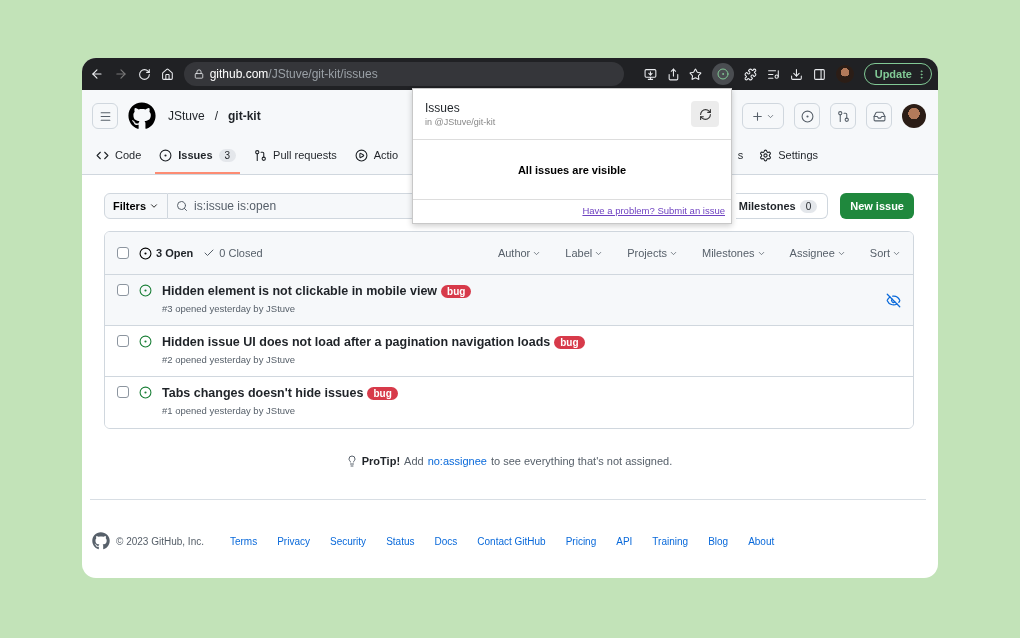 This screenshot has height=638, width=1020. I want to click on status-message: All issues are visible, so click(572, 170).